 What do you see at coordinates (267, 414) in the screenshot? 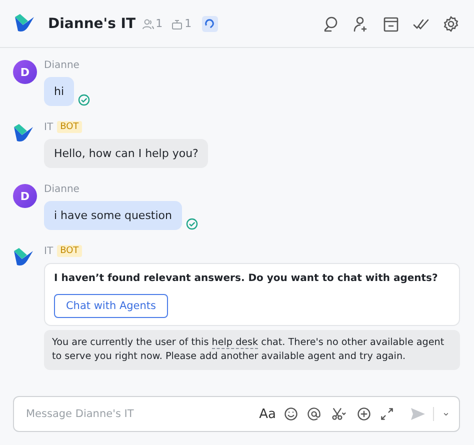
I see `text-format-button: Aa` at bounding box center [267, 414].